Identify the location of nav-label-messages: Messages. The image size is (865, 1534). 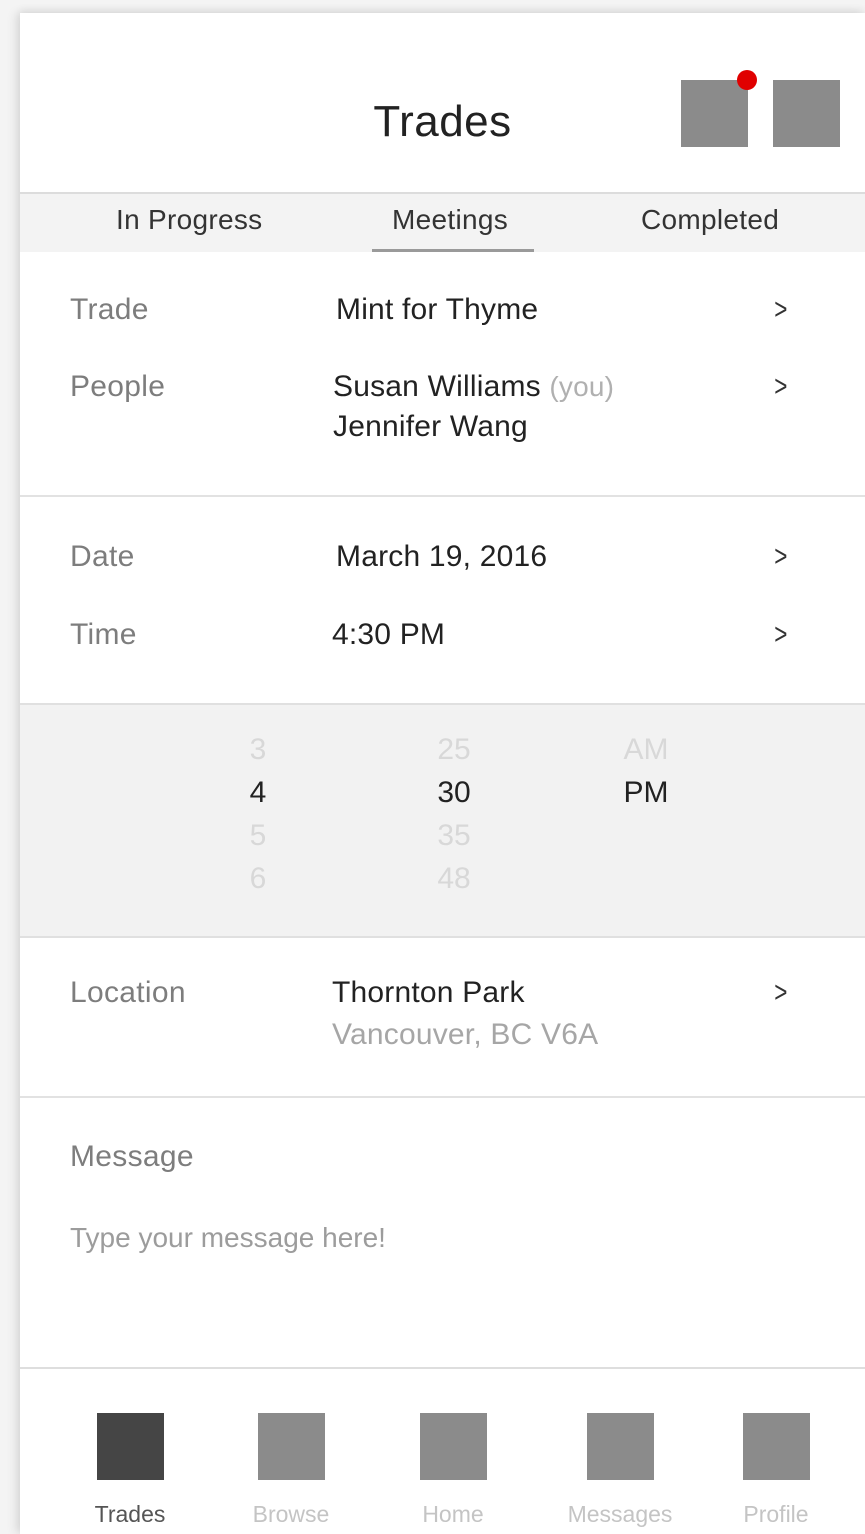
(620, 1514).